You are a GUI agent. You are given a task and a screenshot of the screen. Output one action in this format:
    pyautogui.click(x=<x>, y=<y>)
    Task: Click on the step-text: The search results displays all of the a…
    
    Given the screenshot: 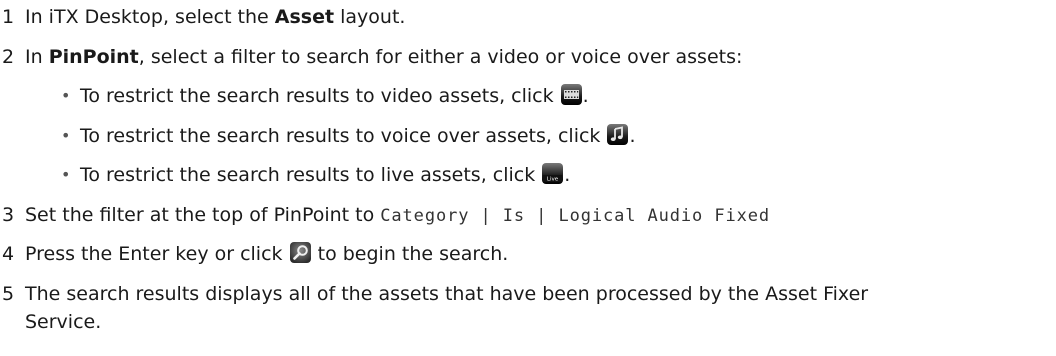 What is the action you would take?
    pyautogui.click(x=447, y=294)
    